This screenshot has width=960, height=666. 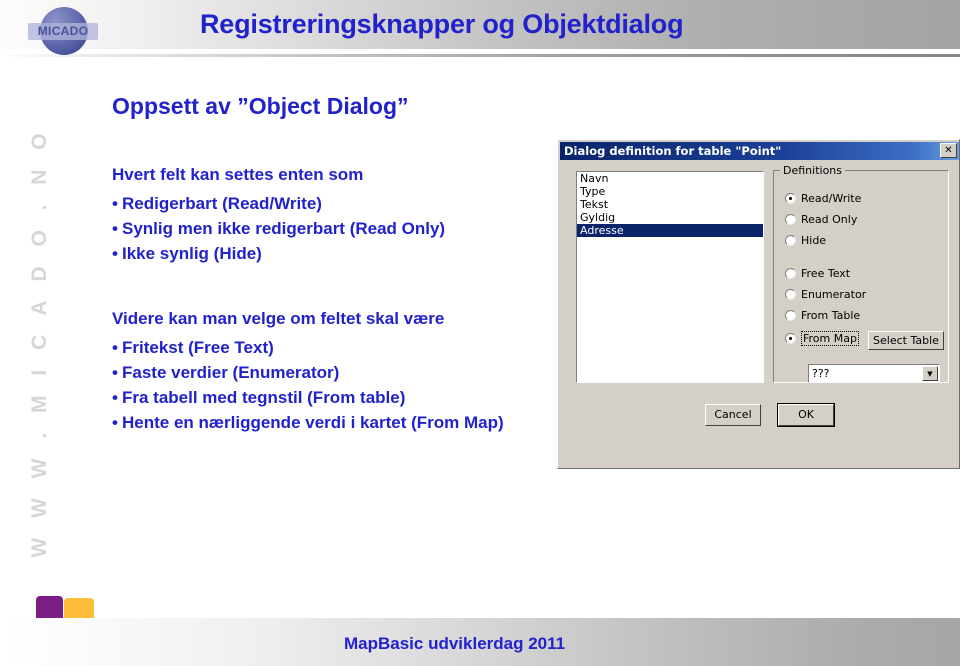 I want to click on list-item: • Redigerbart (Read/Write), so click(x=278, y=203).